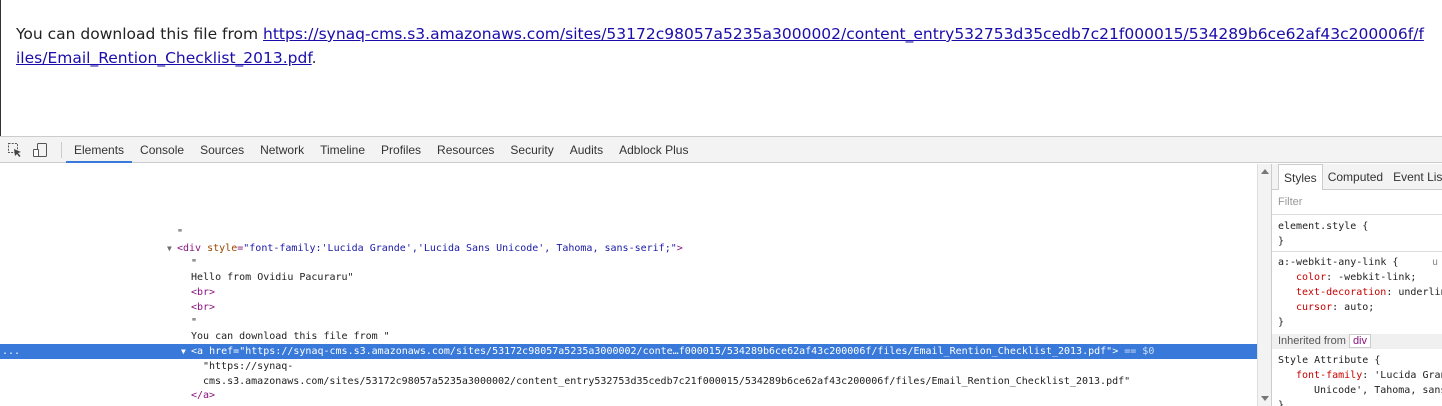 The image size is (1442, 406). What do you see at coordinates (140, 34) in the screenshot?
I see `download-text: You can download this file from` at bounding box center [140, 34].